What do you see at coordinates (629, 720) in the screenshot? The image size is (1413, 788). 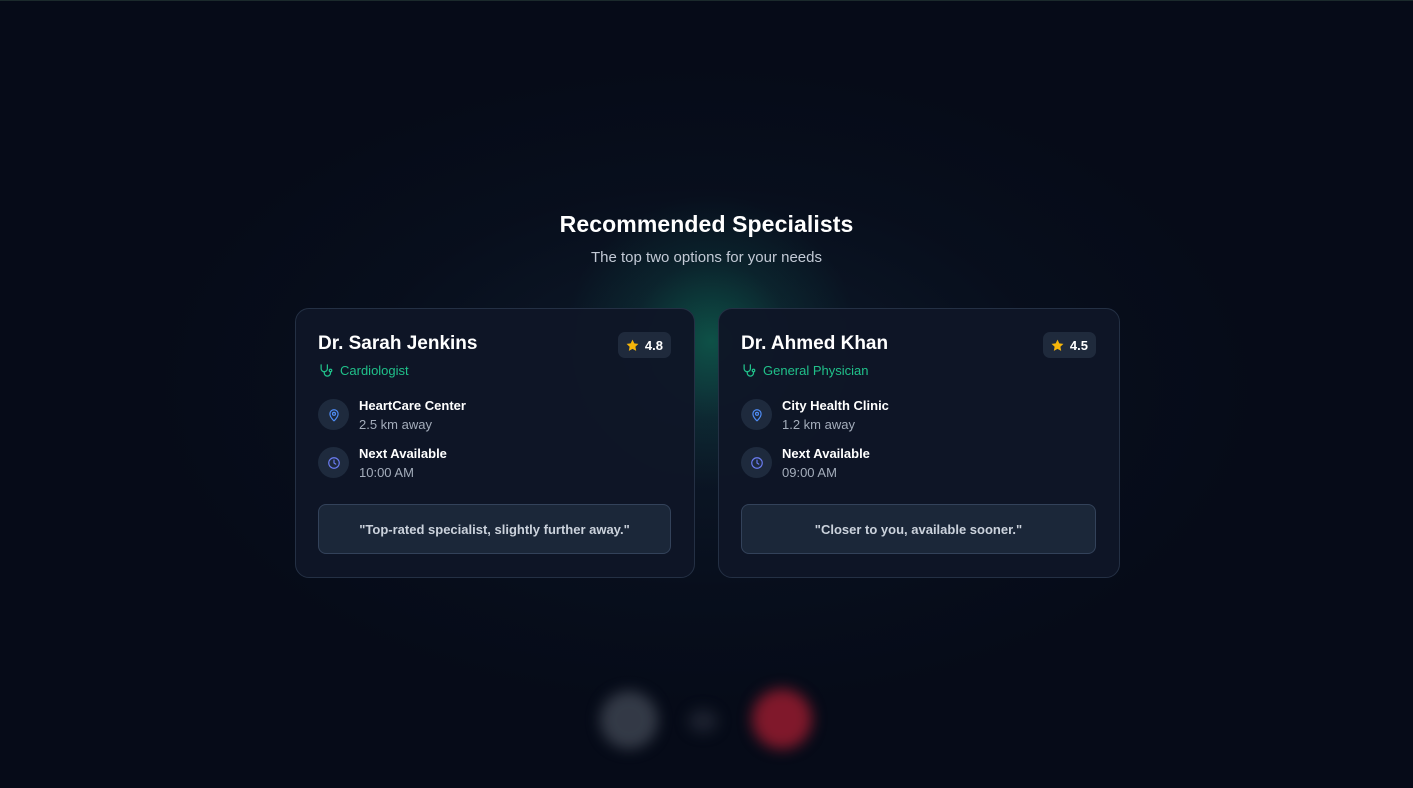 I see `mute-button` at bounding box center [629, 720].